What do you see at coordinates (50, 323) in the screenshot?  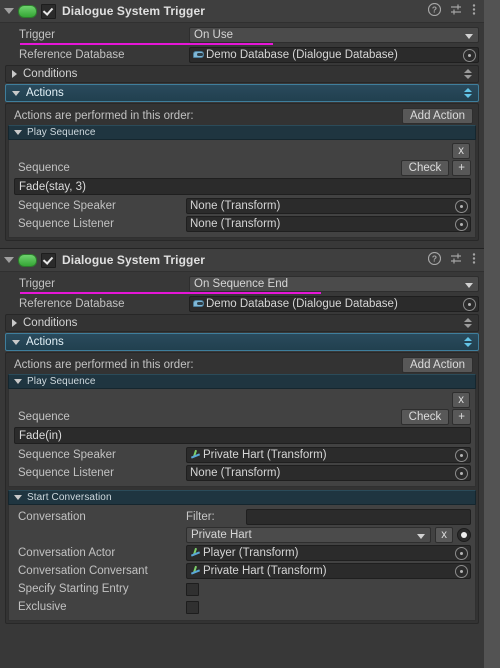 I see `conditions-label: Conditions` at bounding box center [50, 323].